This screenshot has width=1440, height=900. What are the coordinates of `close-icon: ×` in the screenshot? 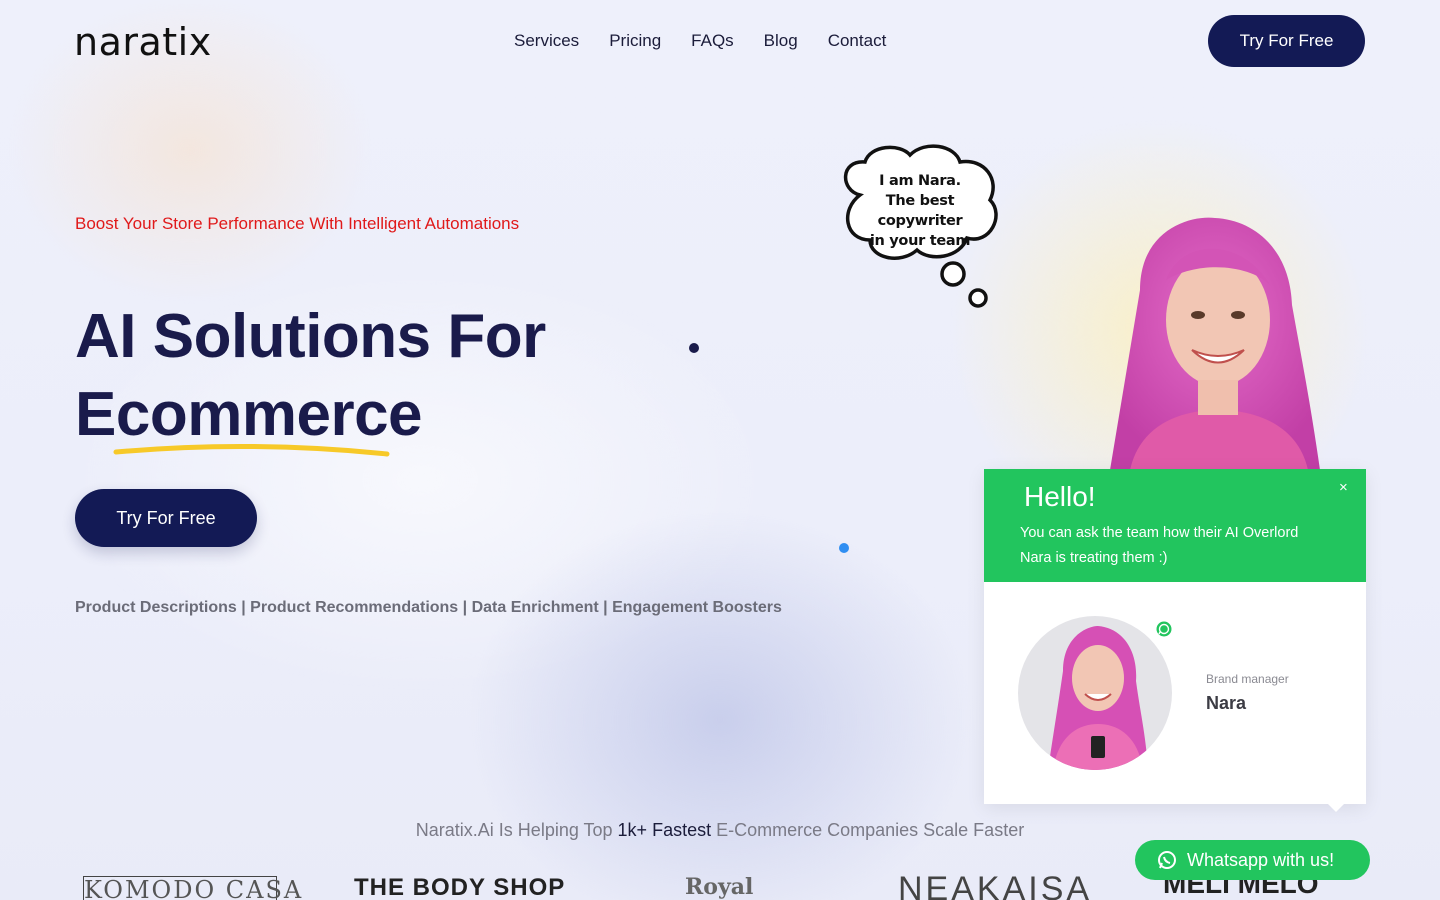 It's located at (1343, 487).